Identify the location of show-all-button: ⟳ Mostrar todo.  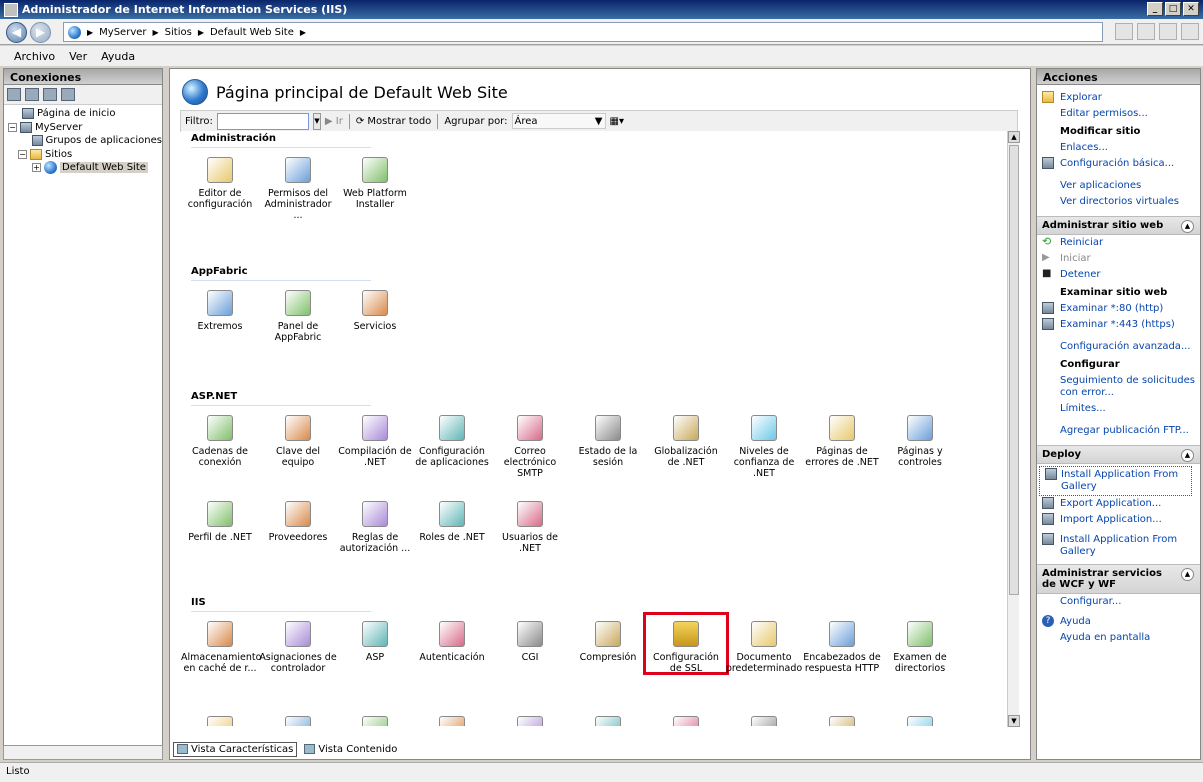
(393, 121).